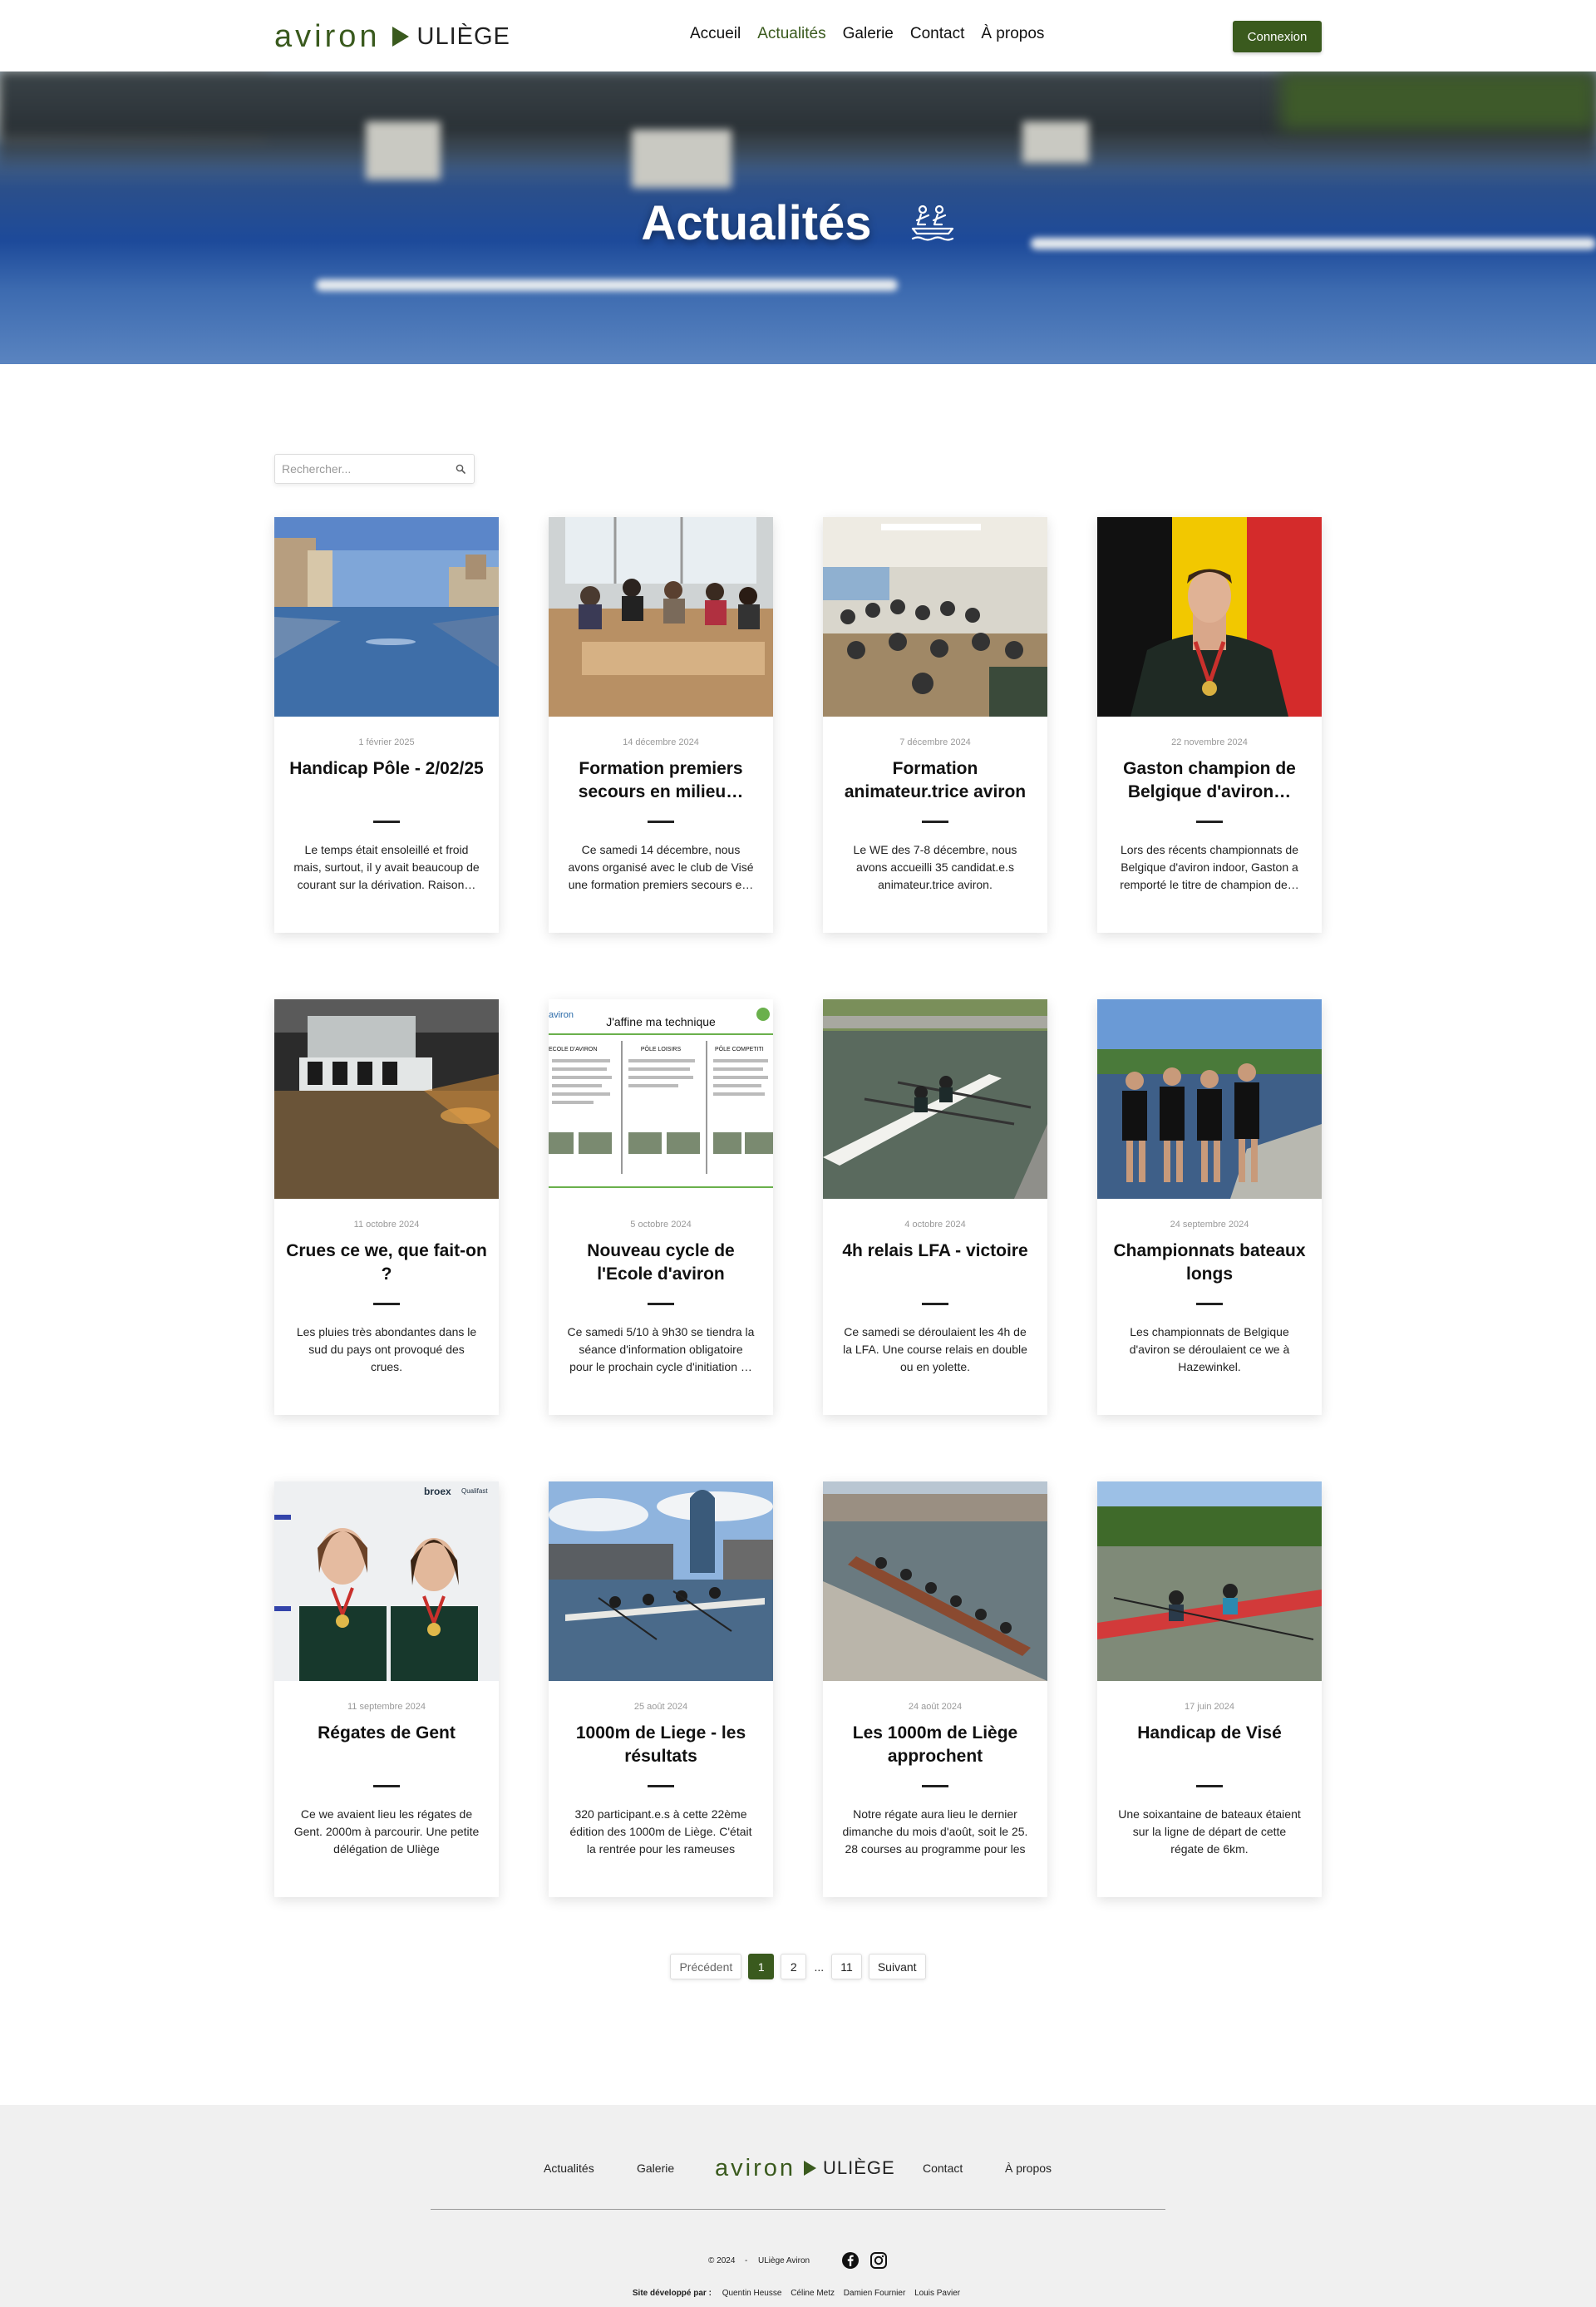 Image resolution: width=1596 pixels, height=2307 pixels. I want to click on hero-pier, so click(682, 159).